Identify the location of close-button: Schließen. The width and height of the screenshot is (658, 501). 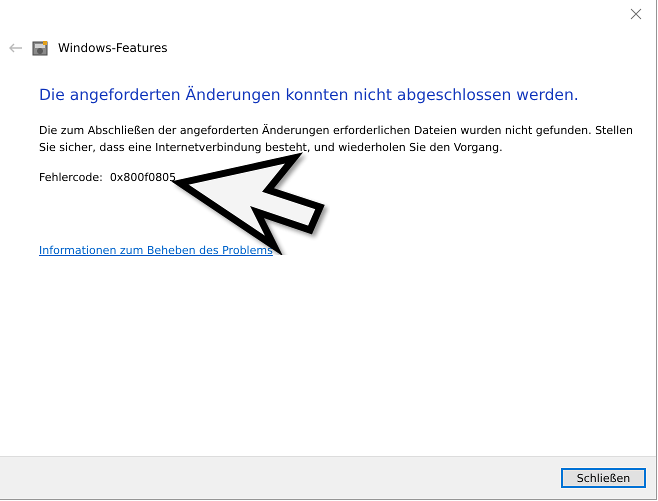
(603, 478).